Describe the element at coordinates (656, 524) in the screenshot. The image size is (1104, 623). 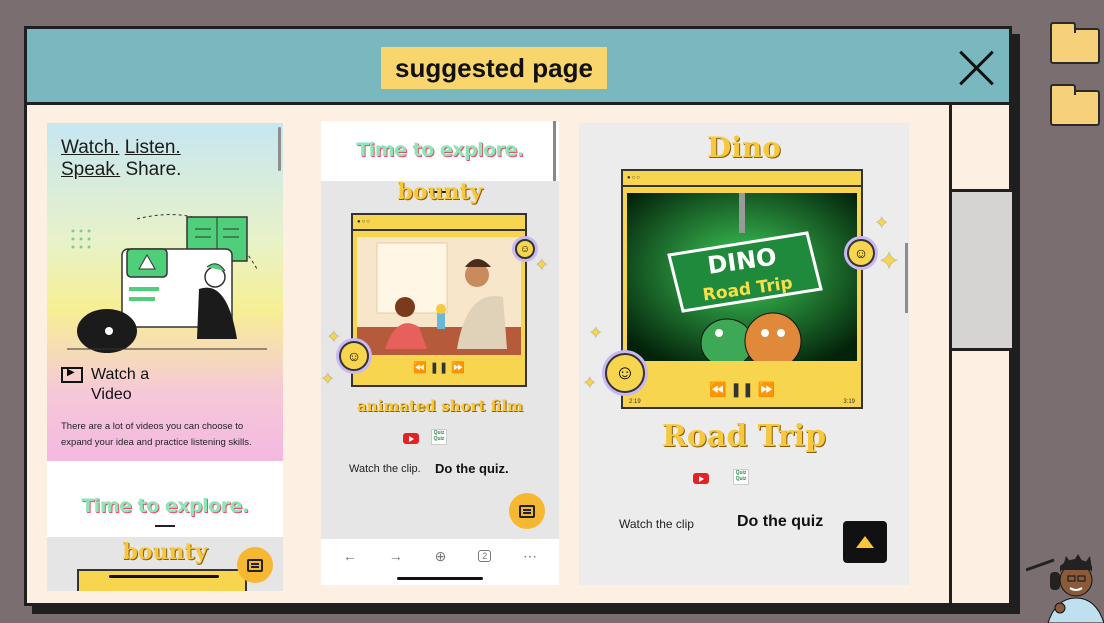
I see `watch-clip-label: Watch the clip` at that location.